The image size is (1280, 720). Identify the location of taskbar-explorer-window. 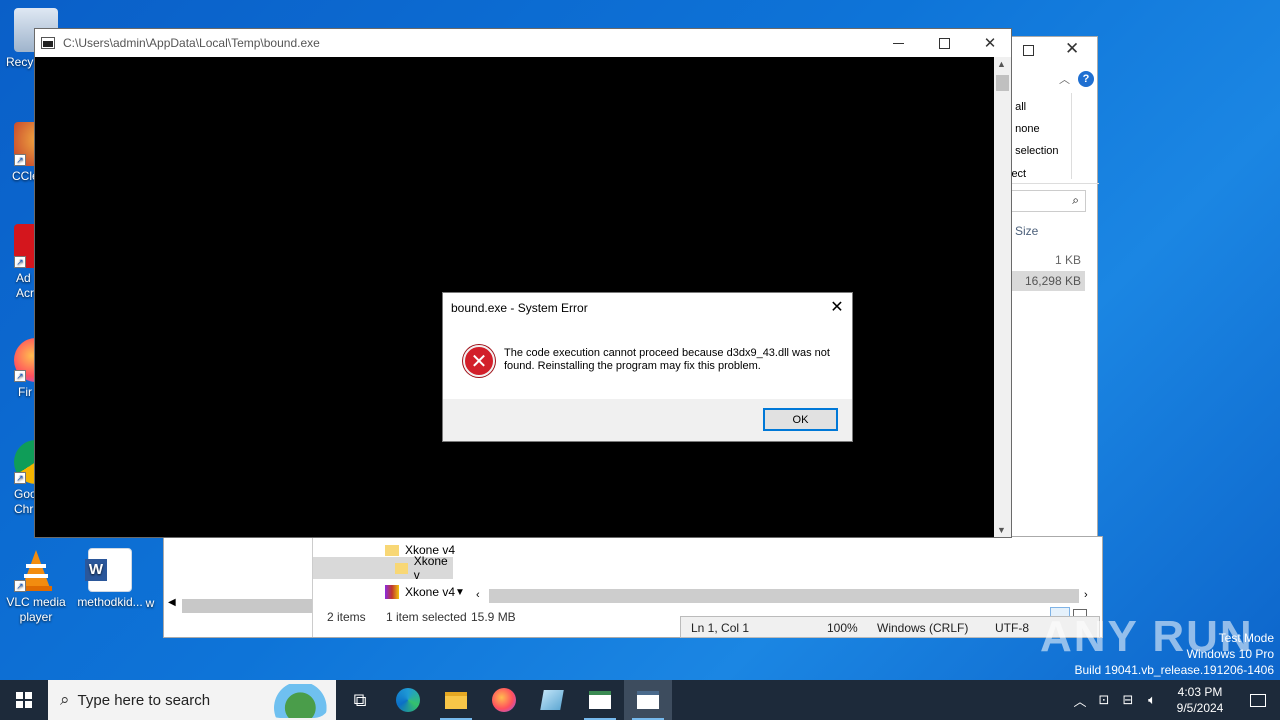
(600, 700).